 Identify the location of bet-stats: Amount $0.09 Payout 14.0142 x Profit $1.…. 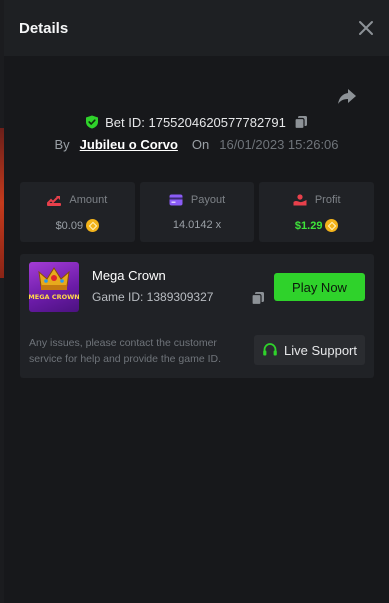
(197, 212).